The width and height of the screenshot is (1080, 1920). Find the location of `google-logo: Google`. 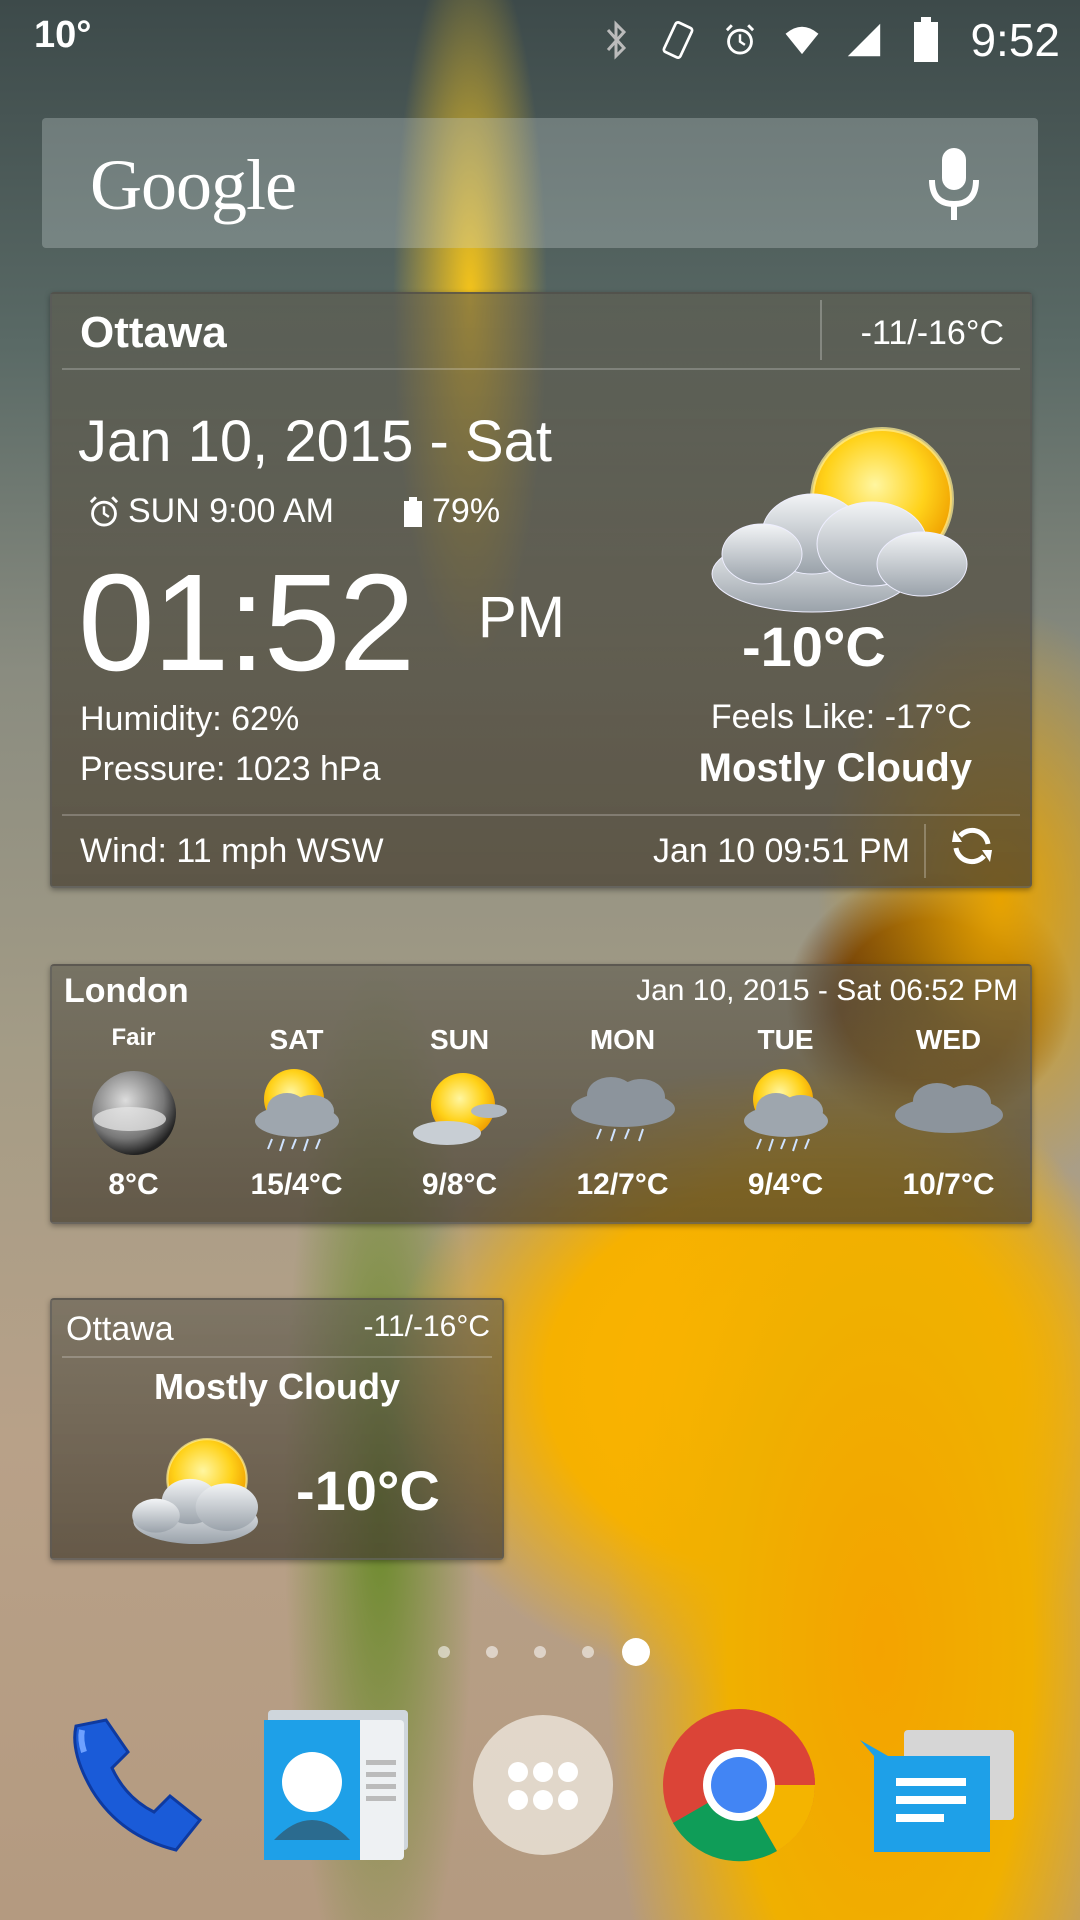

google-logo: Google is located at coordinates (193, 185).